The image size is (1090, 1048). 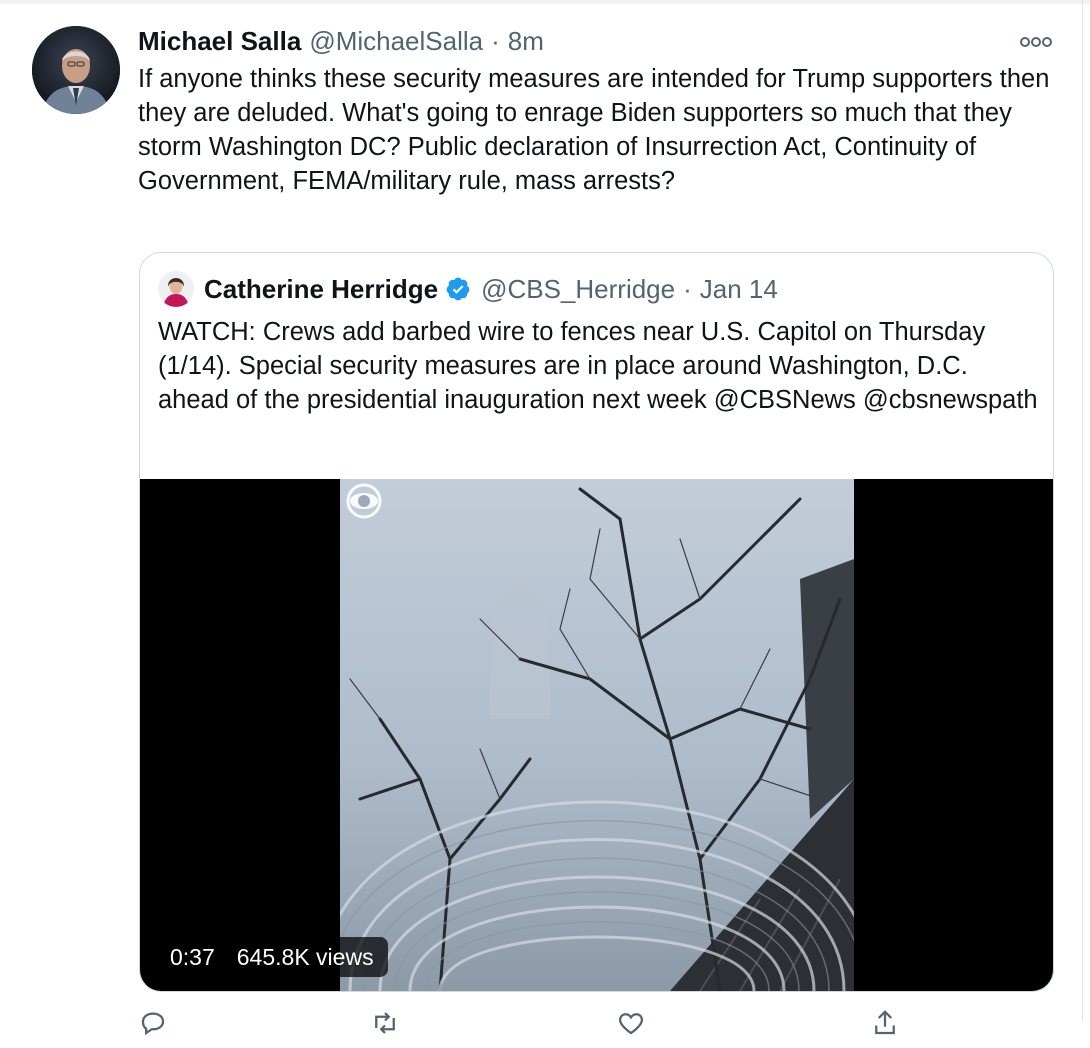 I want to click on more-options-button, so click(x=1036, y=42).